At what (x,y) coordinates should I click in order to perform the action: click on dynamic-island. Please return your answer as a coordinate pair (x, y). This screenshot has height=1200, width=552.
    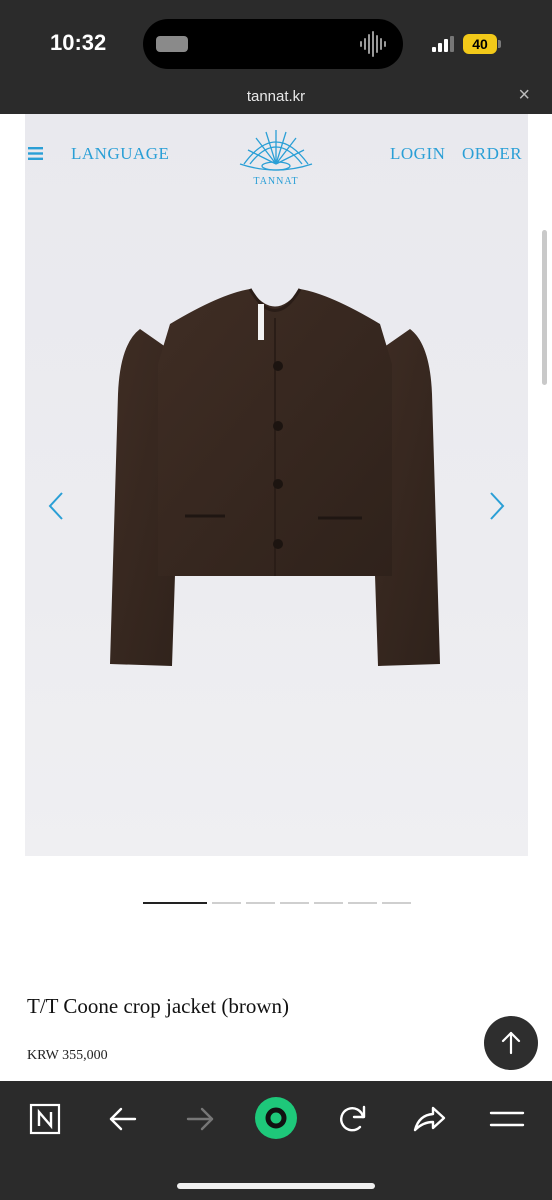
    Looking at the image, I should click on (273, 44).